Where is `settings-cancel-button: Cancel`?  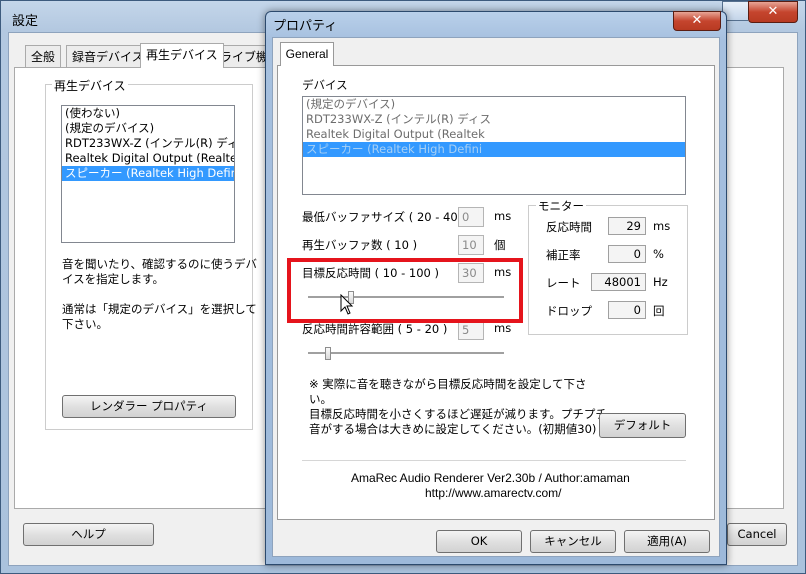 settings-cancel-button: Cancel is located at coordinates (757, 534).